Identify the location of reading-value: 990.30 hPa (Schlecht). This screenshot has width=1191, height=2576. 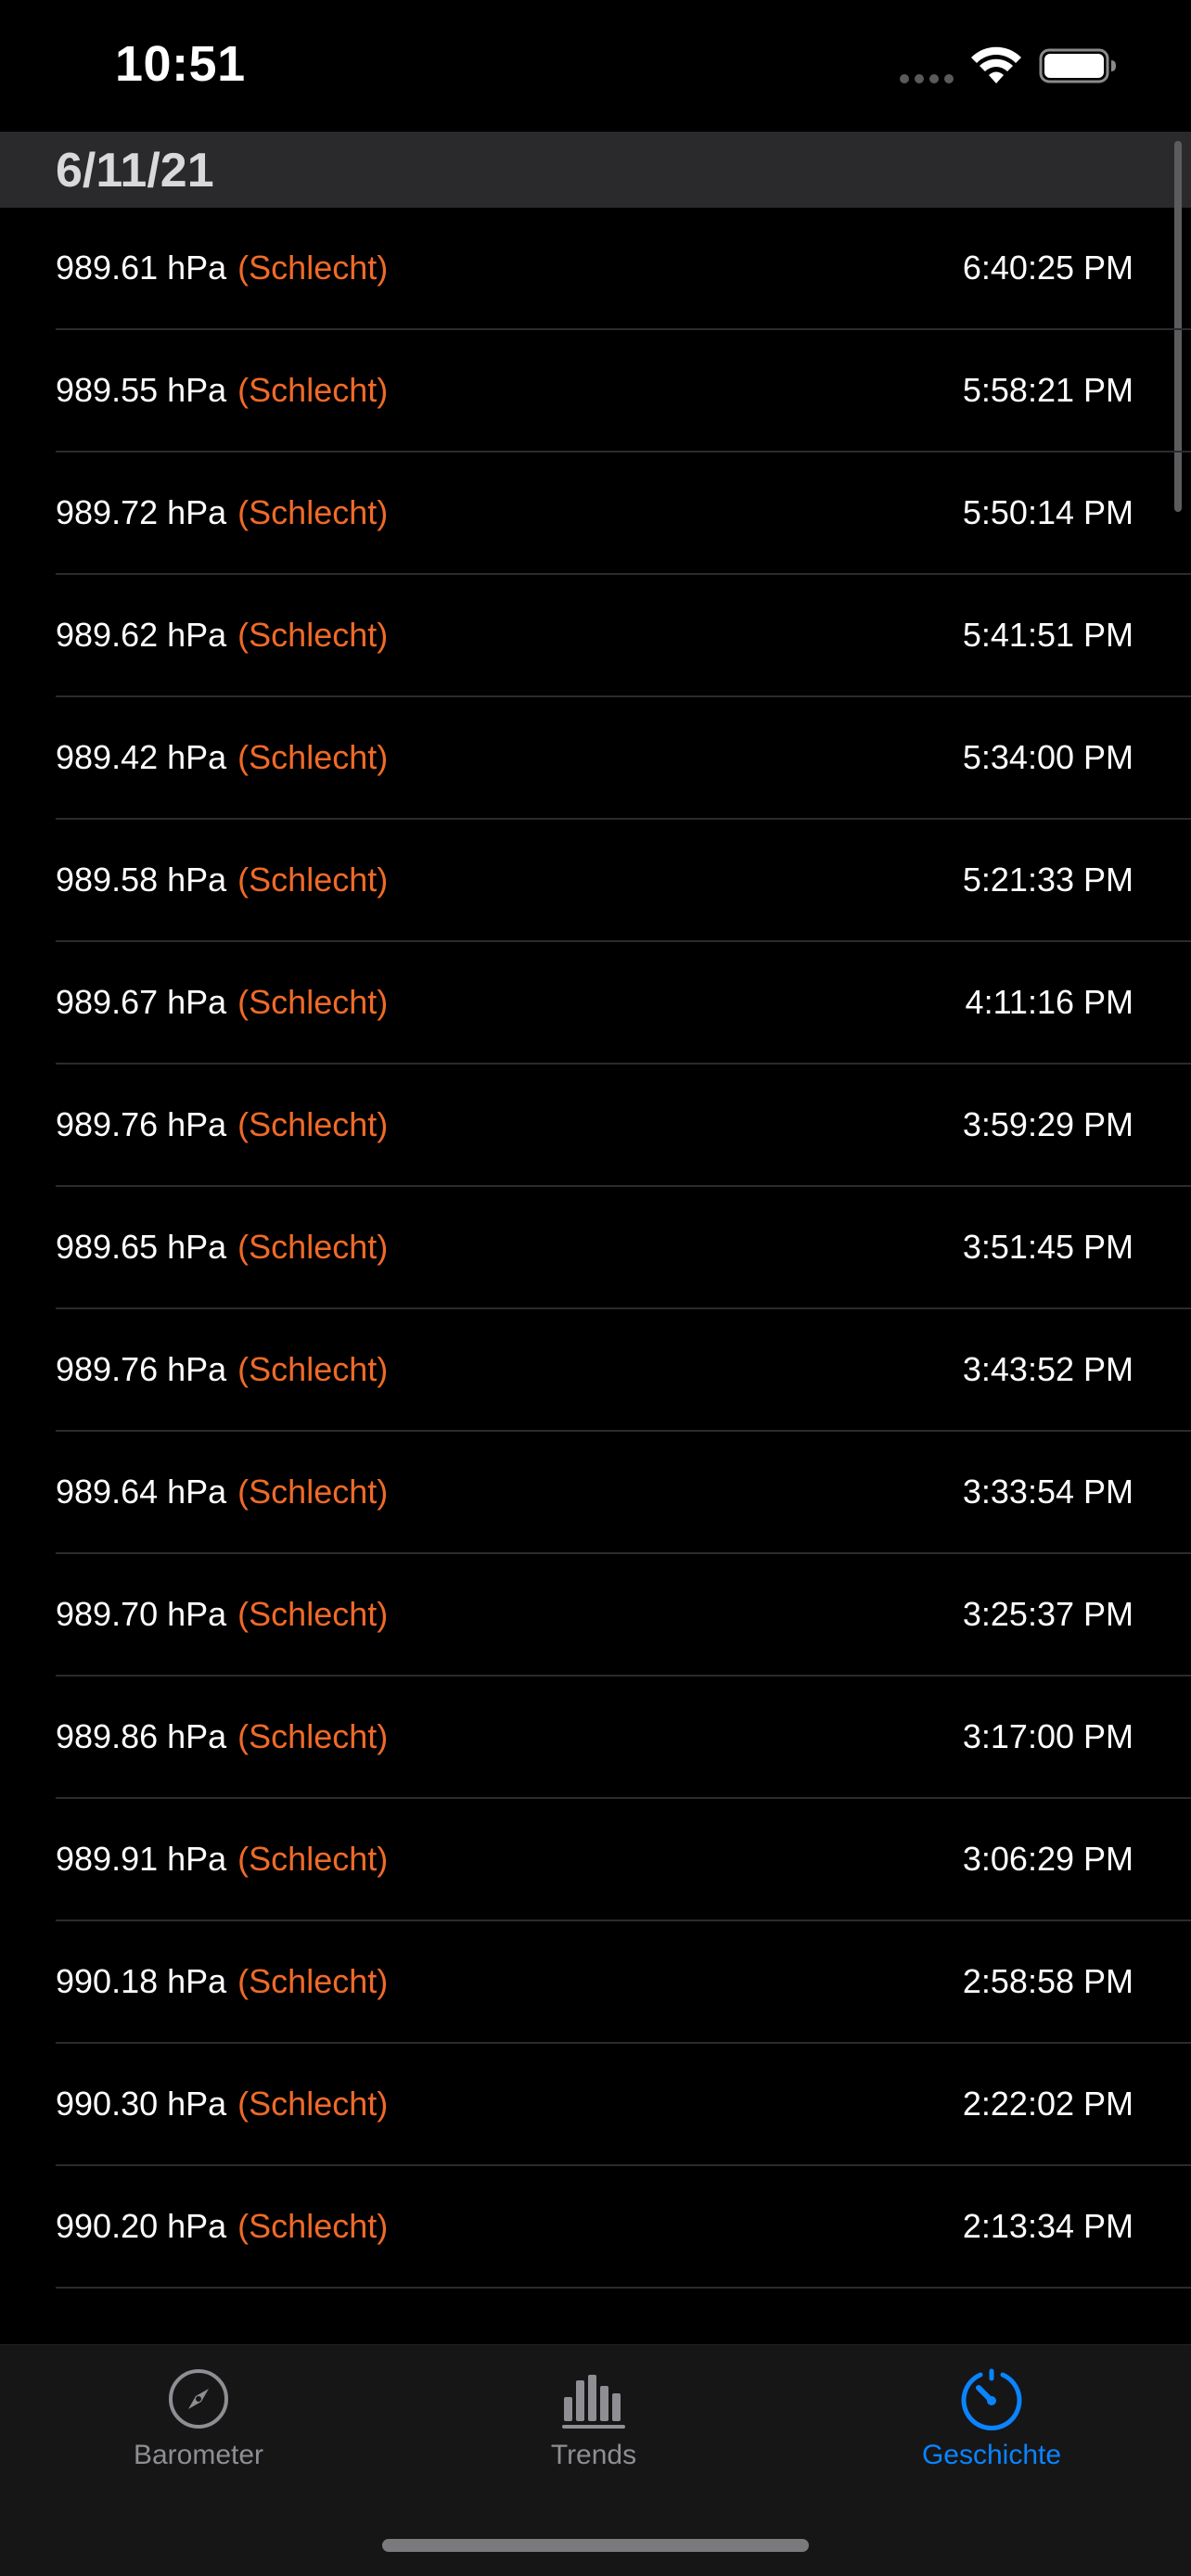
(222, 2104).